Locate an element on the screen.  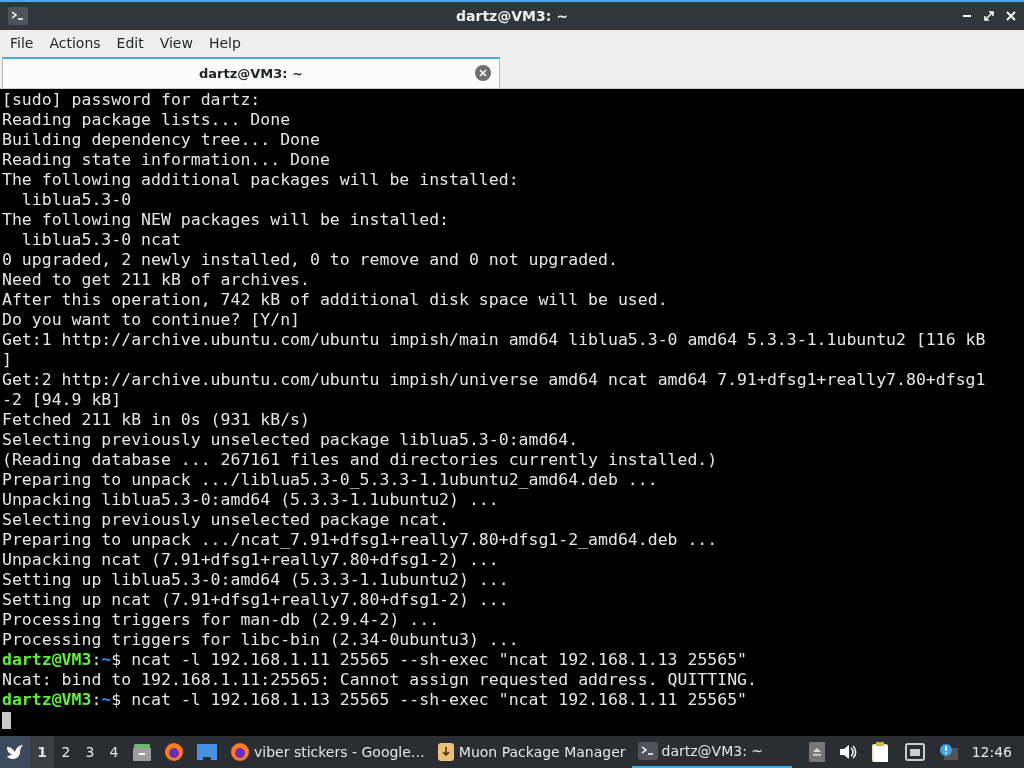
terminal-line: -2 [94.9 kB] is located at coordinates (62, 400).